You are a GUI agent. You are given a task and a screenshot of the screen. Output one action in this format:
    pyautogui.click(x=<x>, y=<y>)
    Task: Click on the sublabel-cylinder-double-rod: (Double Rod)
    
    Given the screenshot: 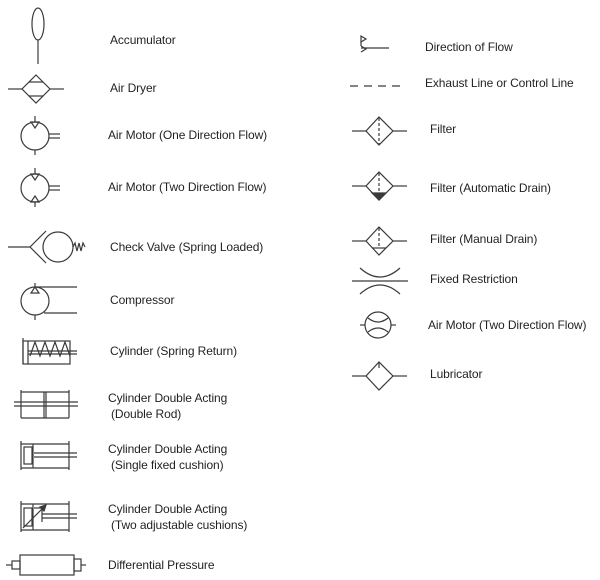 What is the action you would take?
    pyautogui.click(x=146, y=414)
    